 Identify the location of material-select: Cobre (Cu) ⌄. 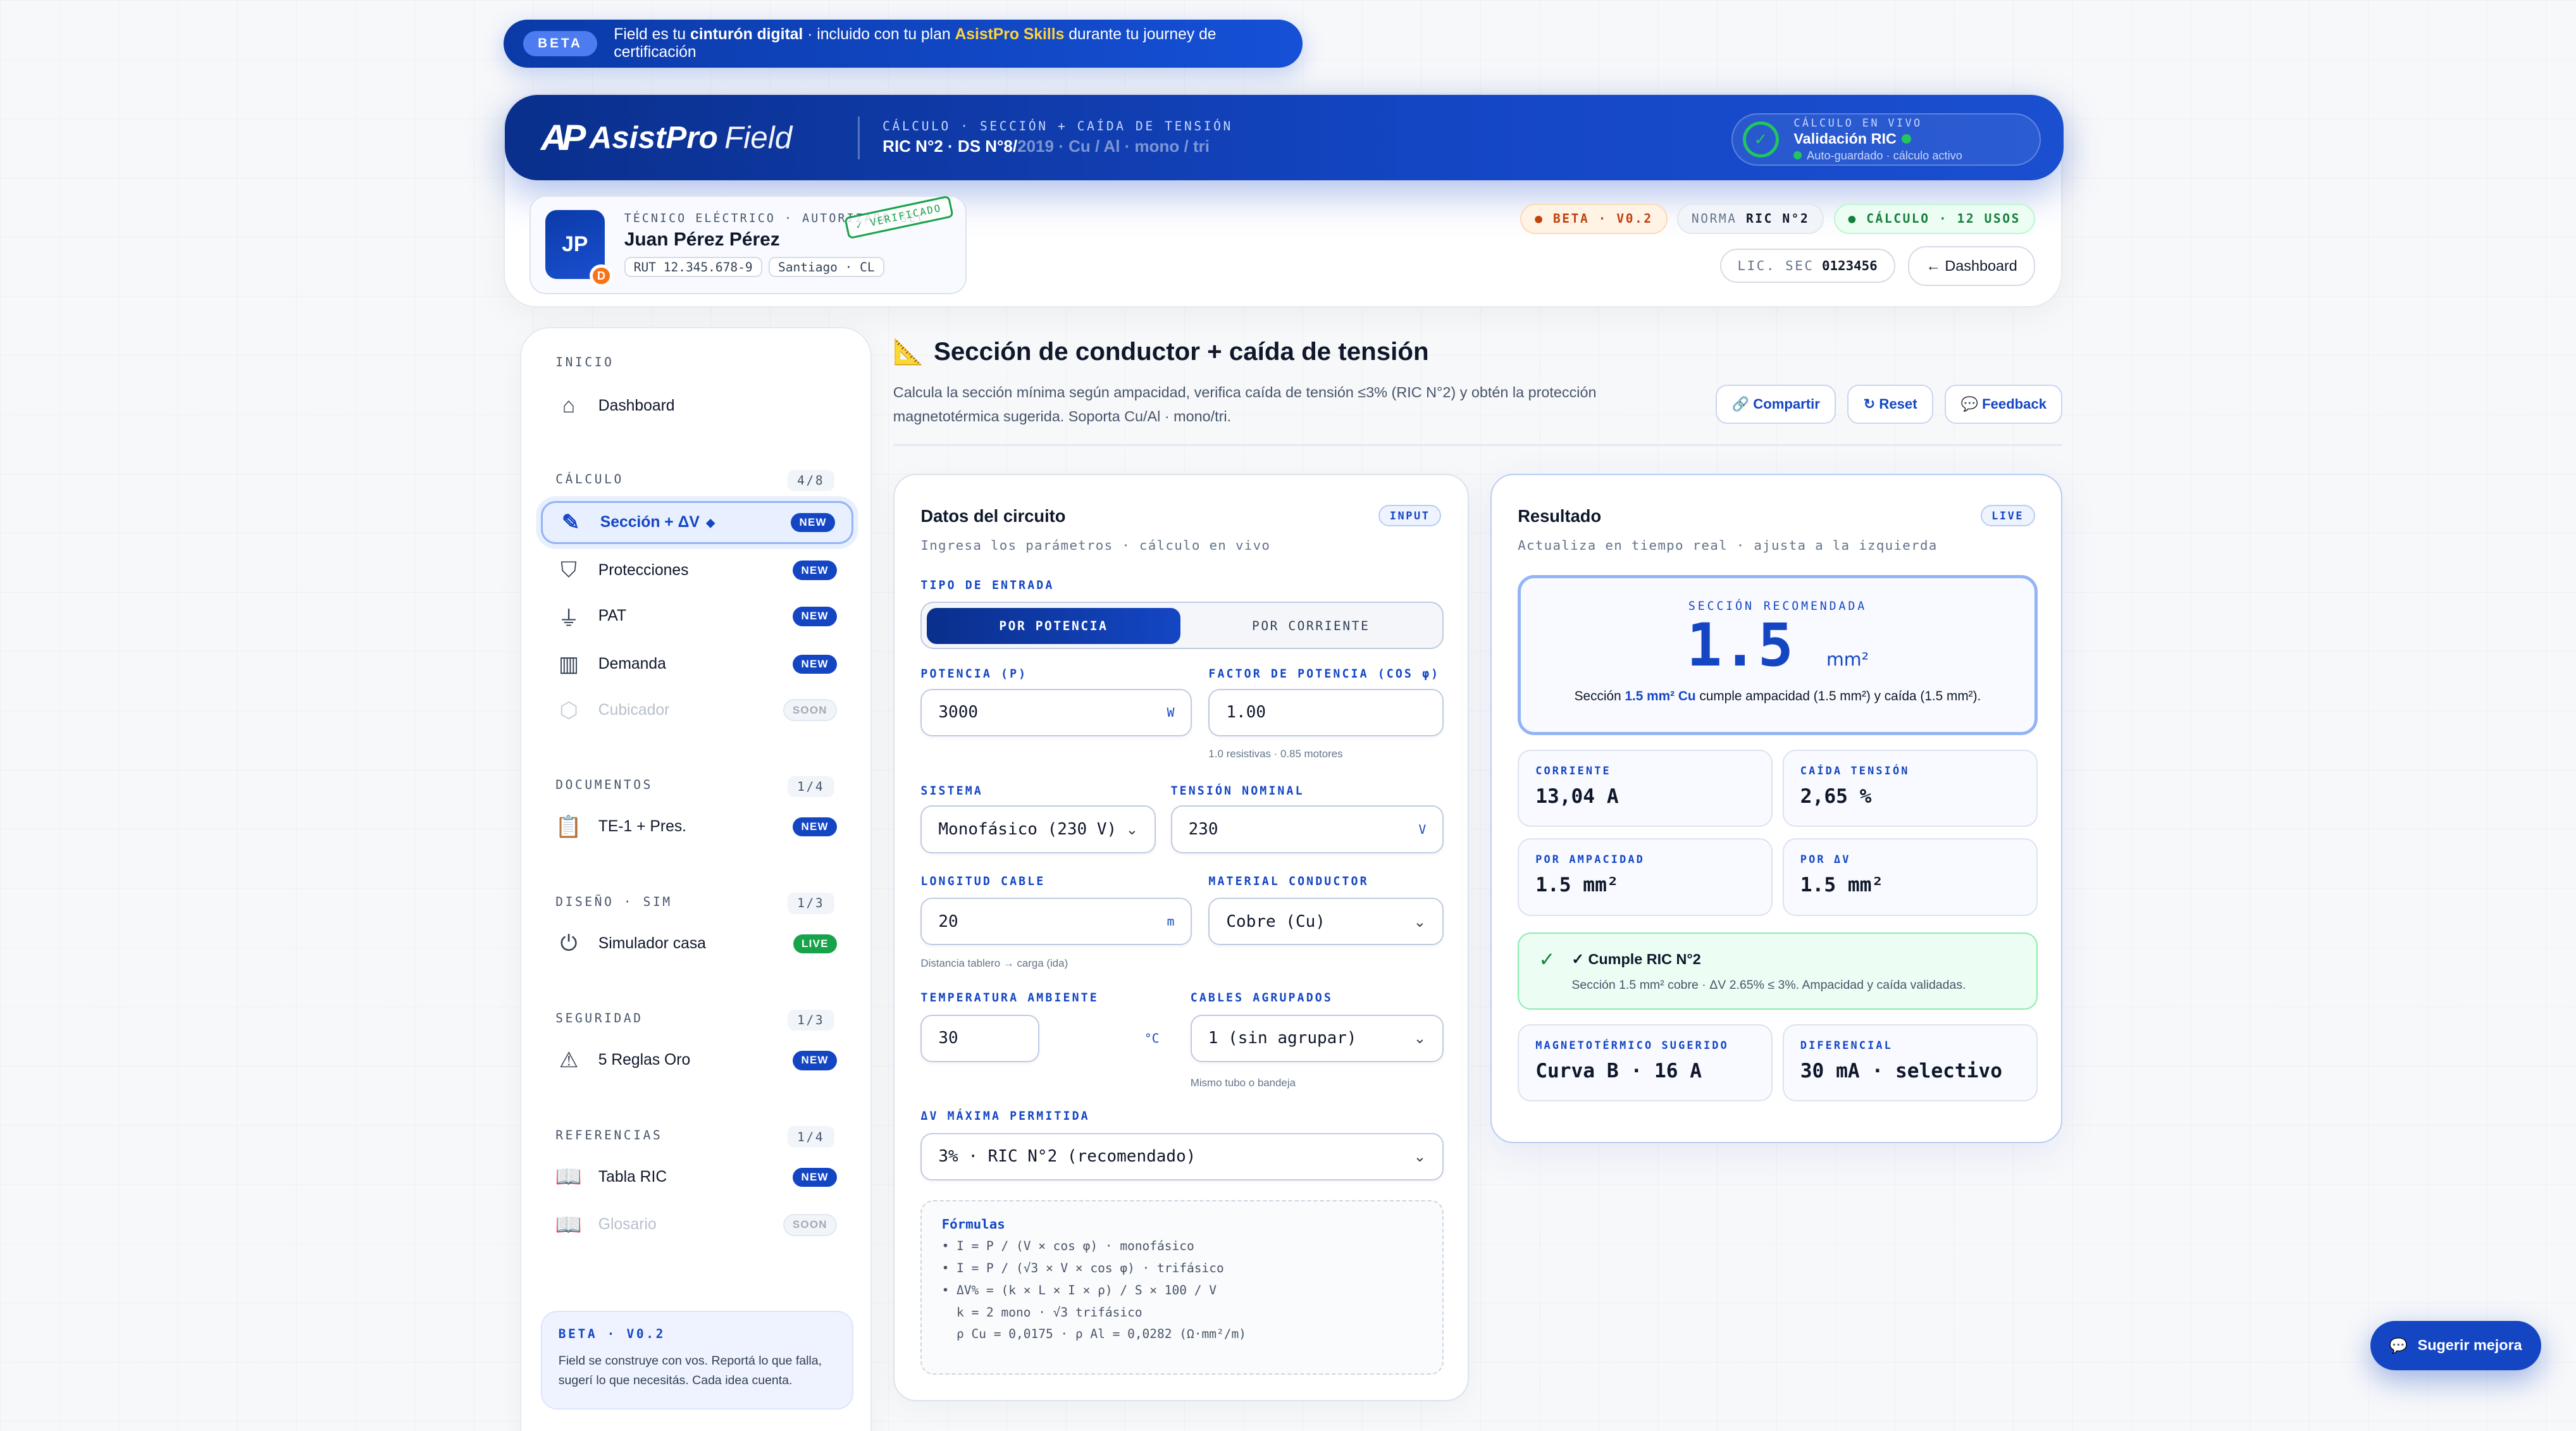
(1326, 921).